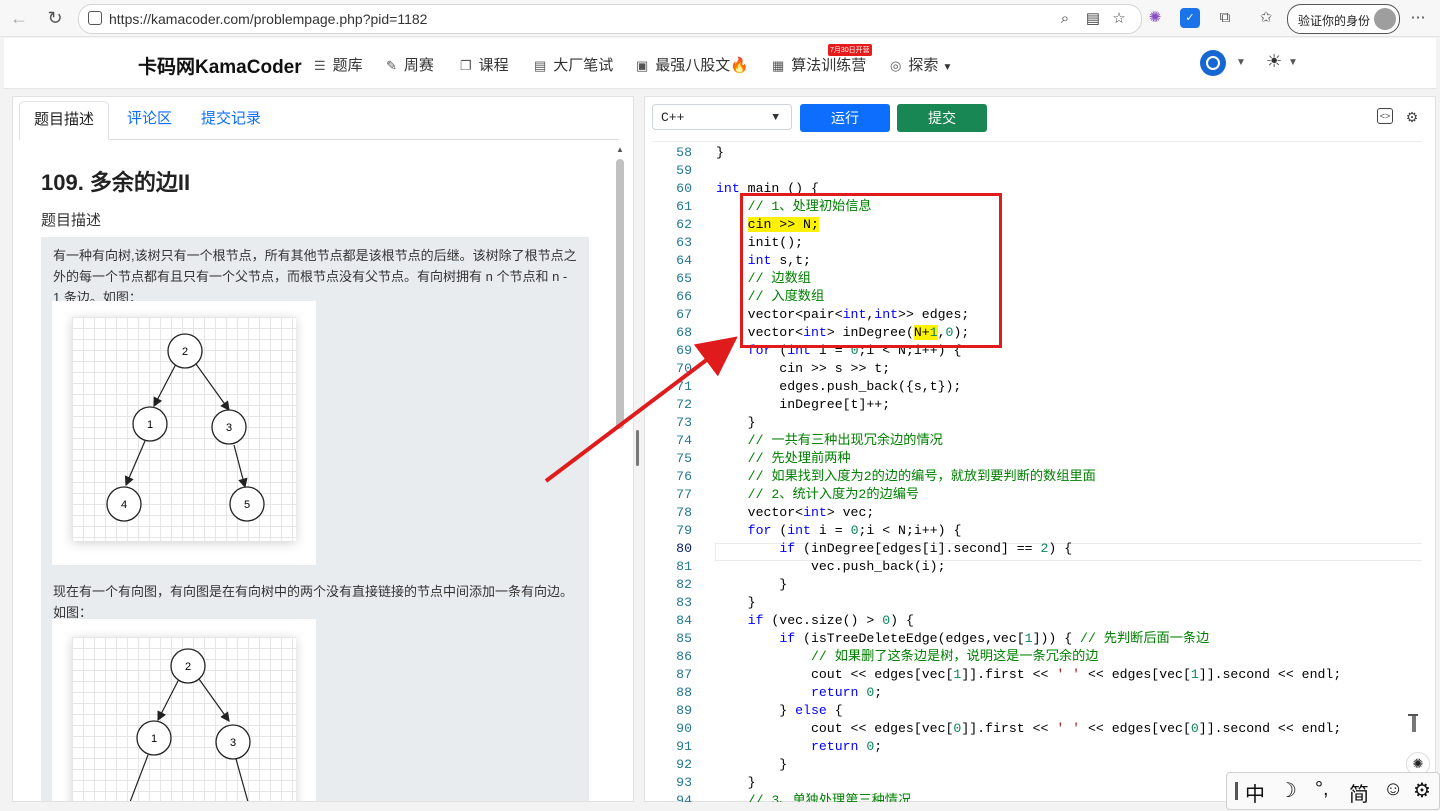 This screenshot has width=1440, height=811. Describe the element at coordinates (926, 548) in the screenshot. I see `code-text: if (inDegree[edges[i].second] == 2) {` at that location.